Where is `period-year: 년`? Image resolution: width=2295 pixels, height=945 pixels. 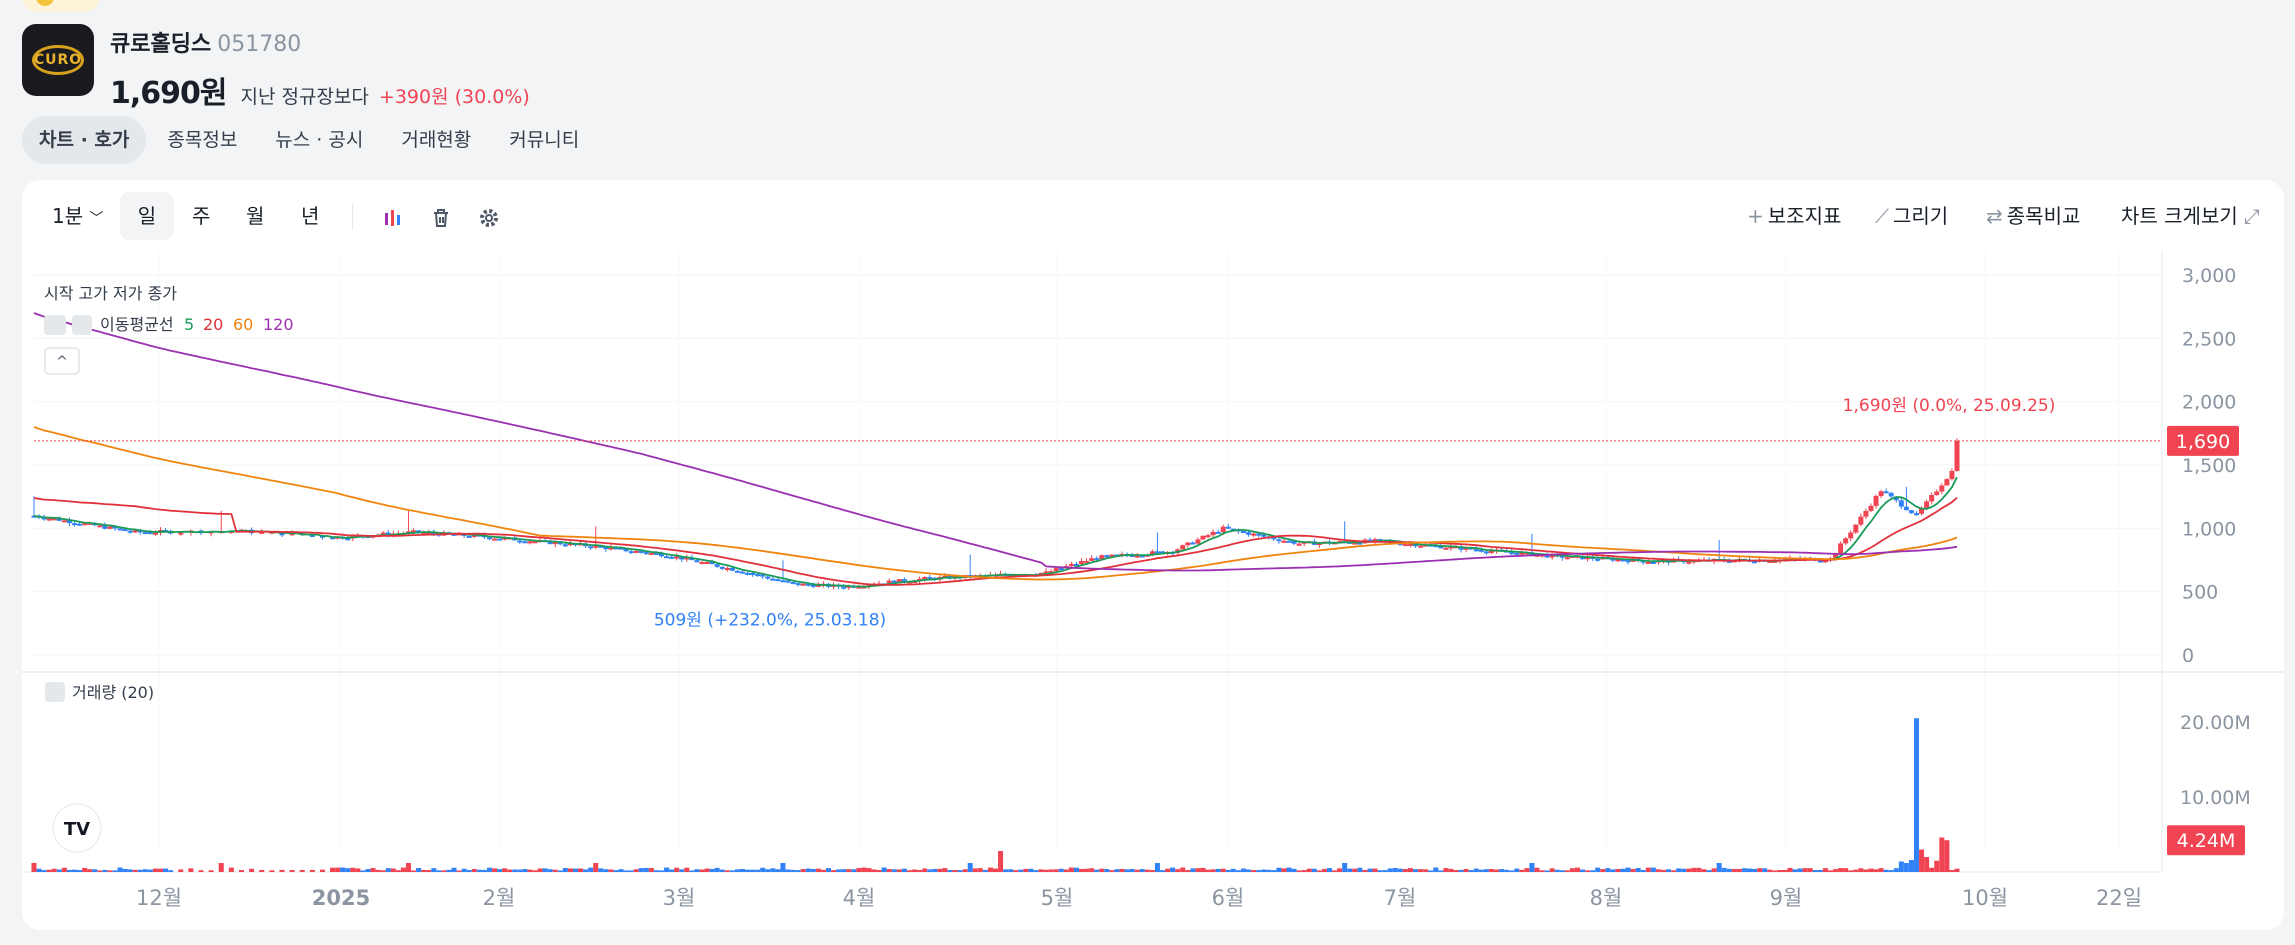 period-year: 년 is located at coordinates (310, 216).